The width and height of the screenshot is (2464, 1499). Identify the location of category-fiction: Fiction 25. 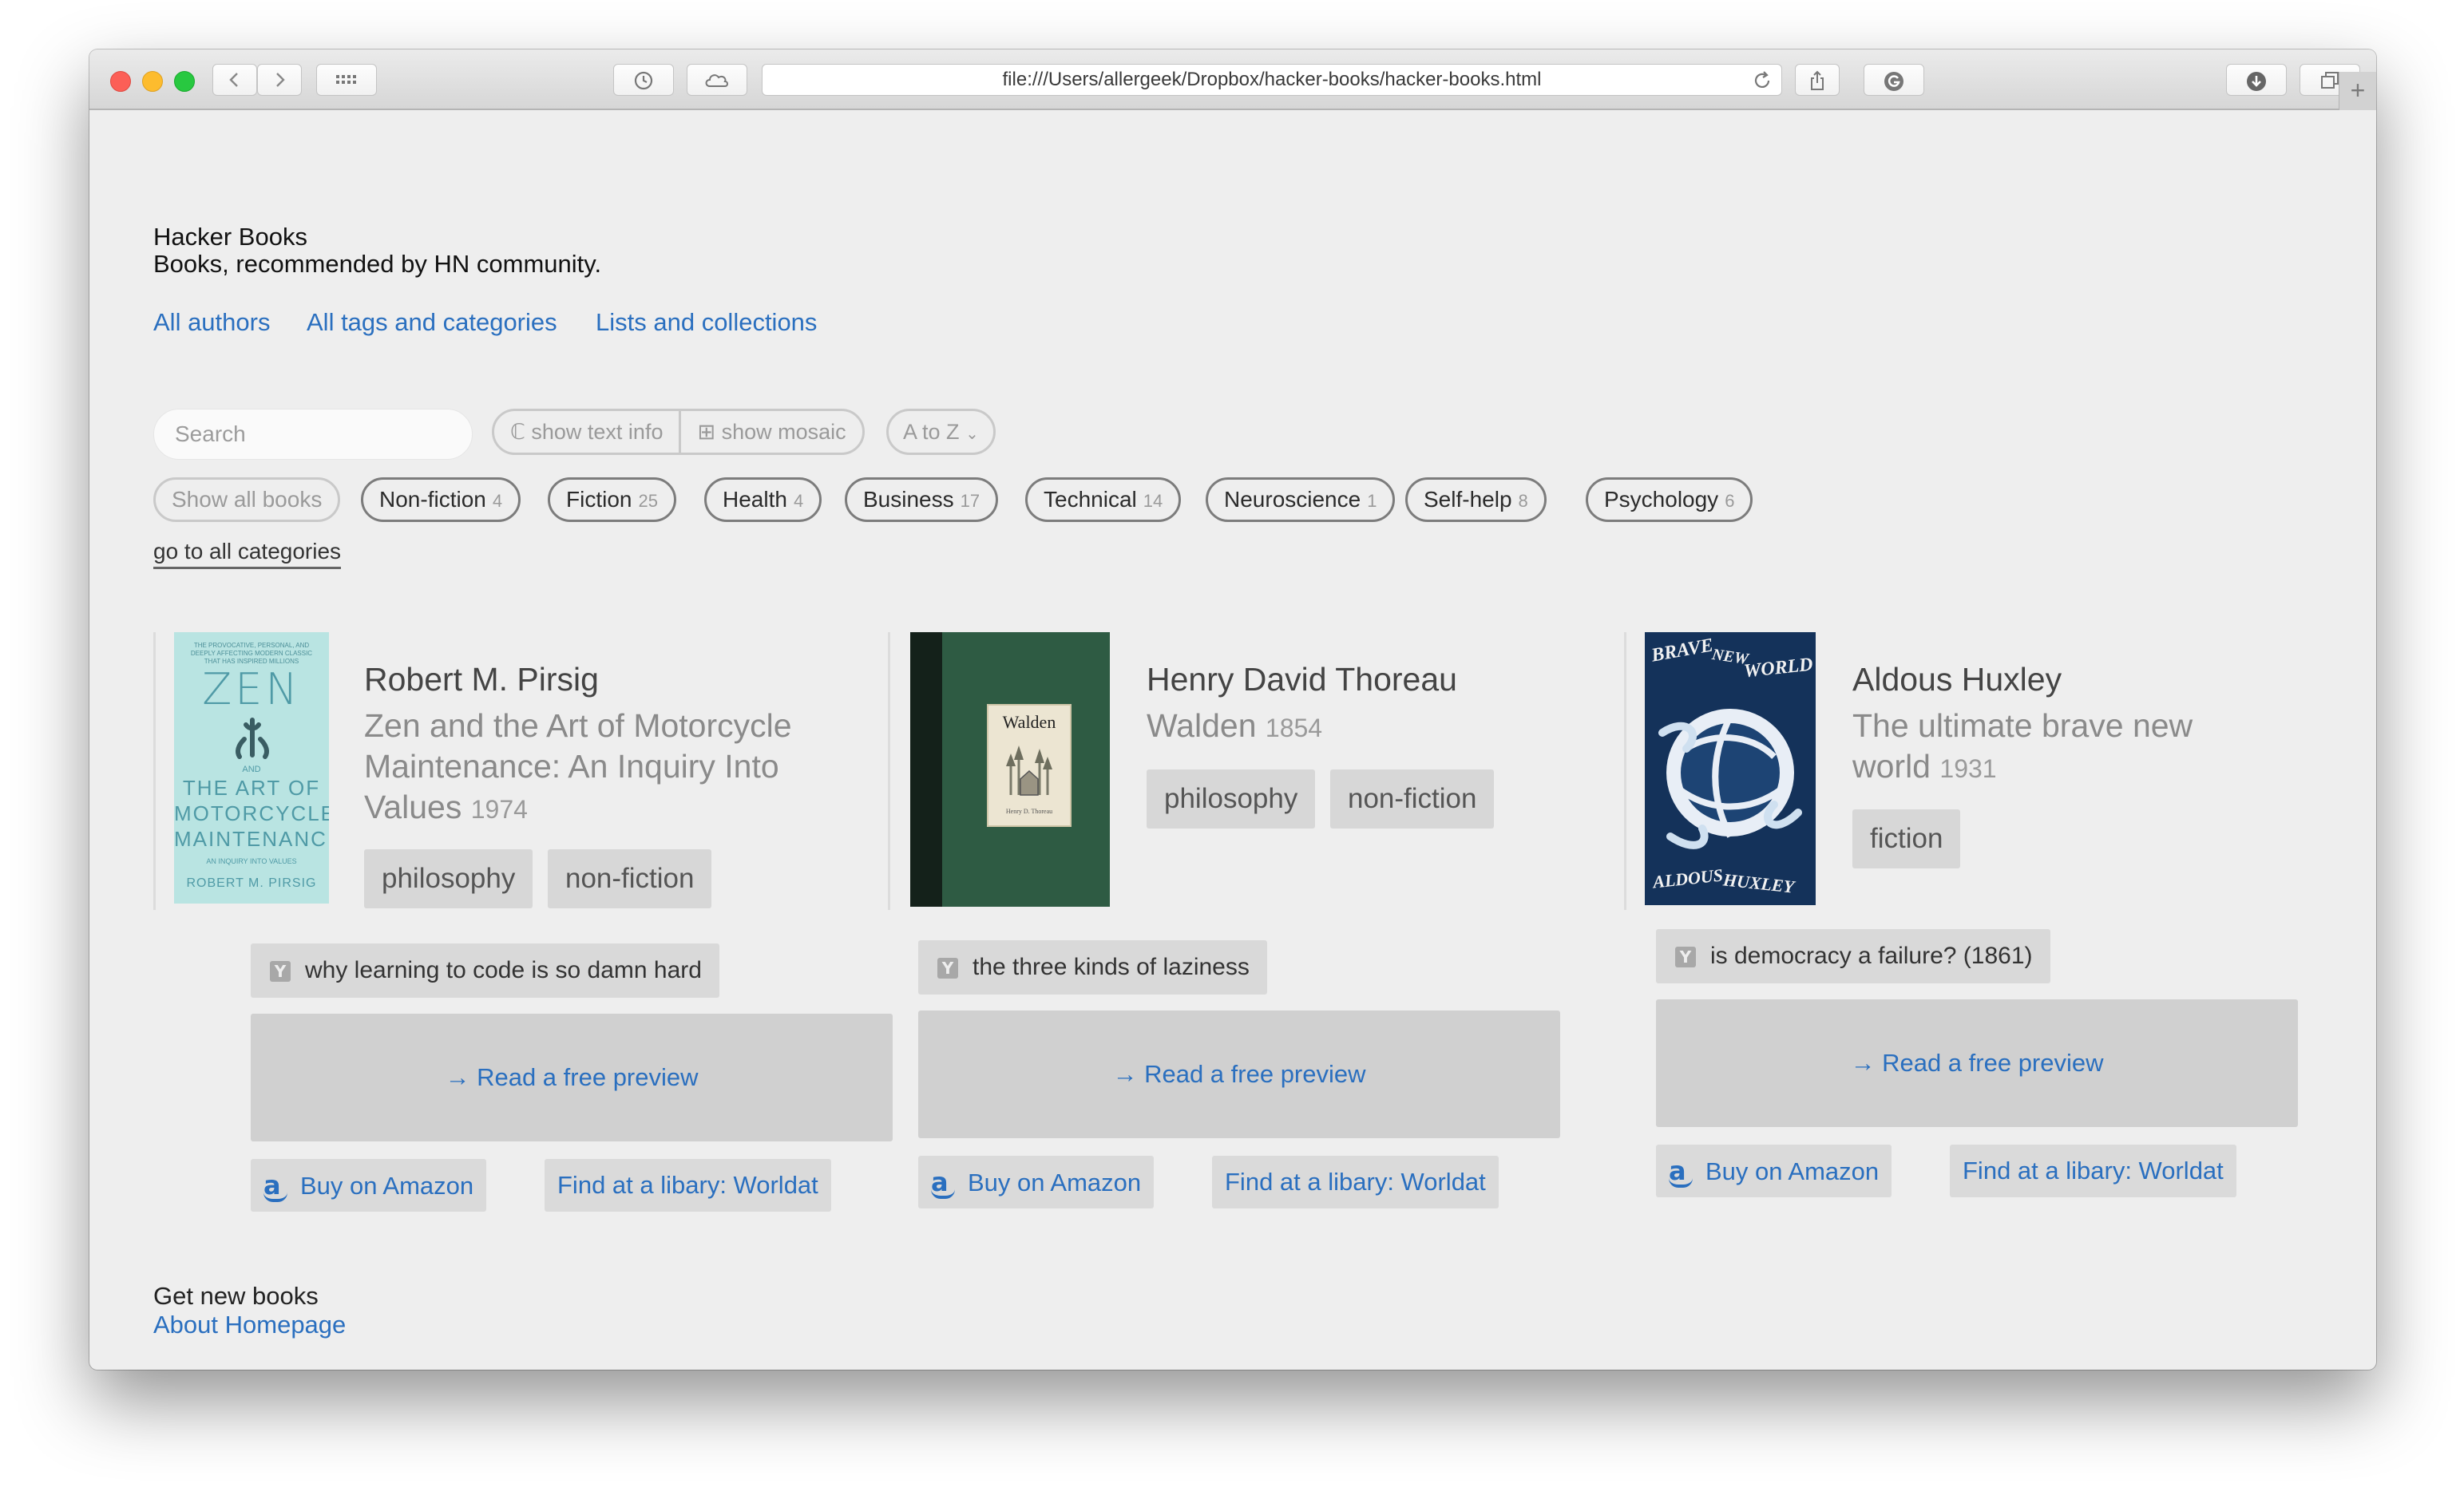
(612, 499).